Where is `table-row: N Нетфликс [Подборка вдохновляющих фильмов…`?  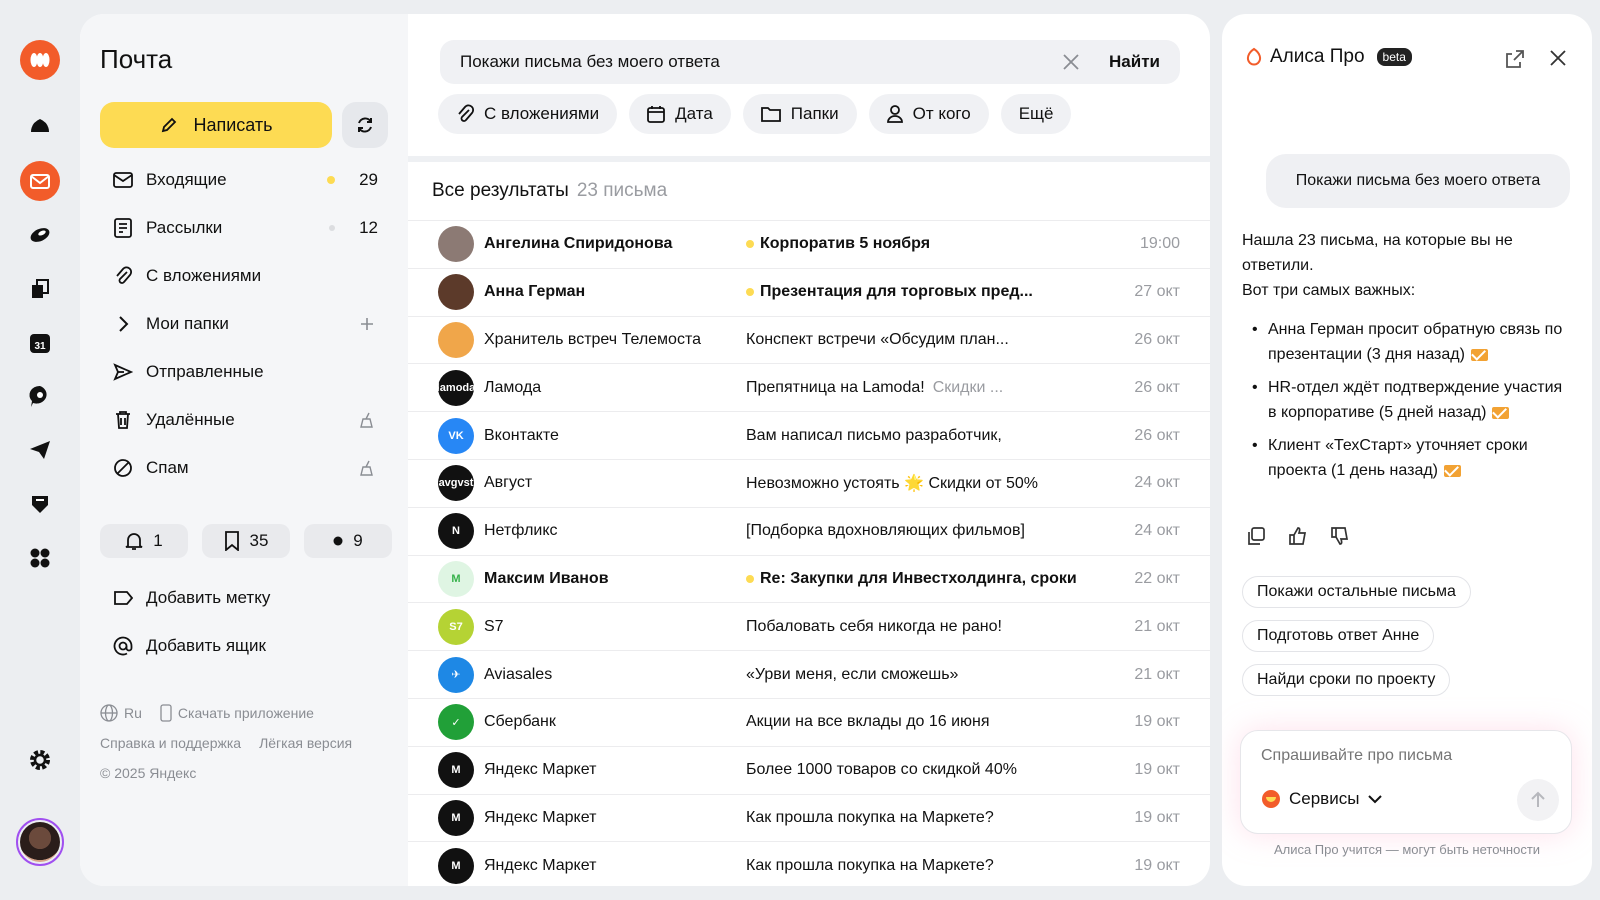
table-row: N Нетфликс [Подборка вдохновляющих фильмов… is located at coordinates (809, 530).